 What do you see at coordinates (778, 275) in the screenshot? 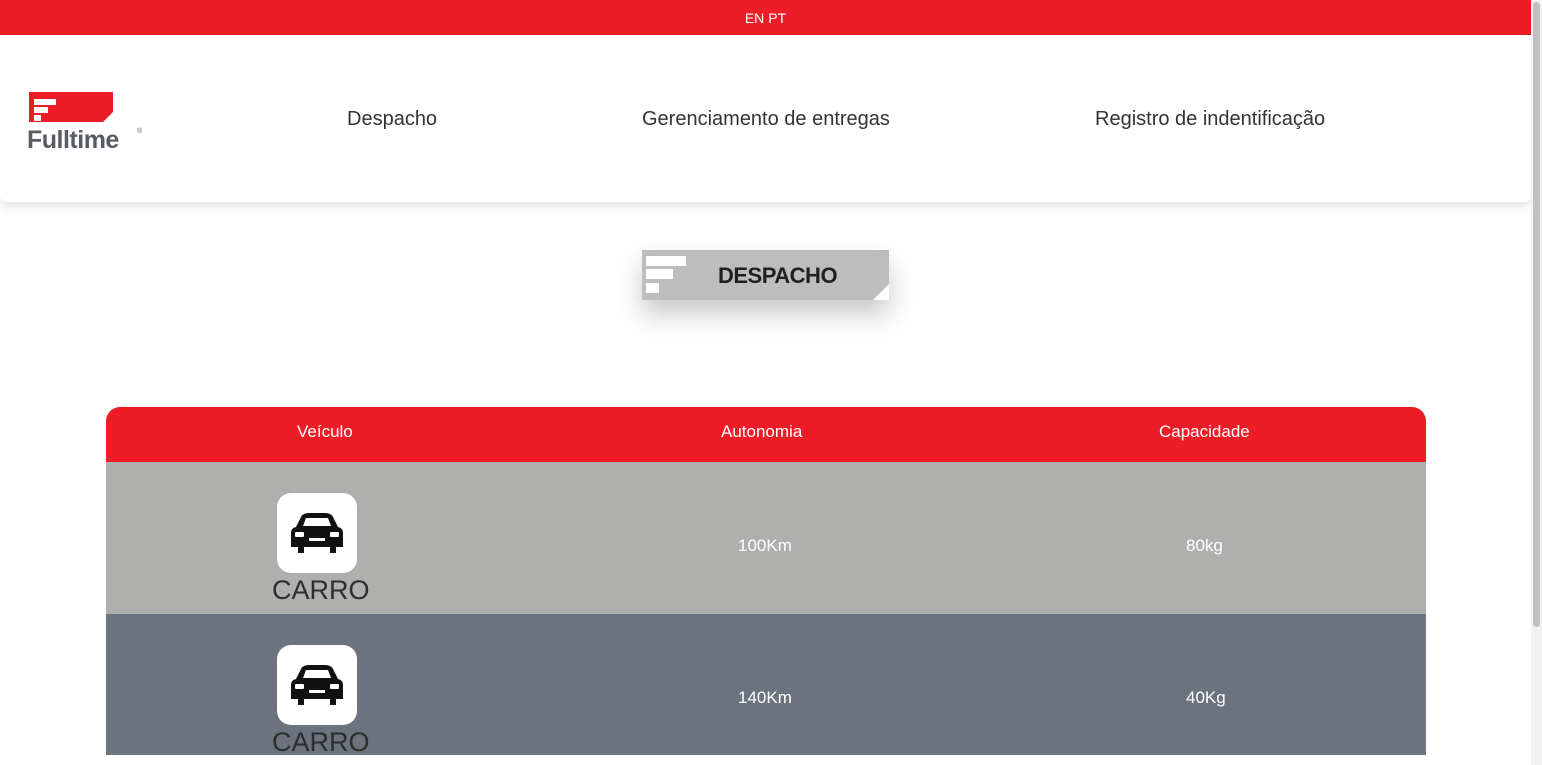
I see `section-title: DESPACHO` at bounding box center [778, 275].